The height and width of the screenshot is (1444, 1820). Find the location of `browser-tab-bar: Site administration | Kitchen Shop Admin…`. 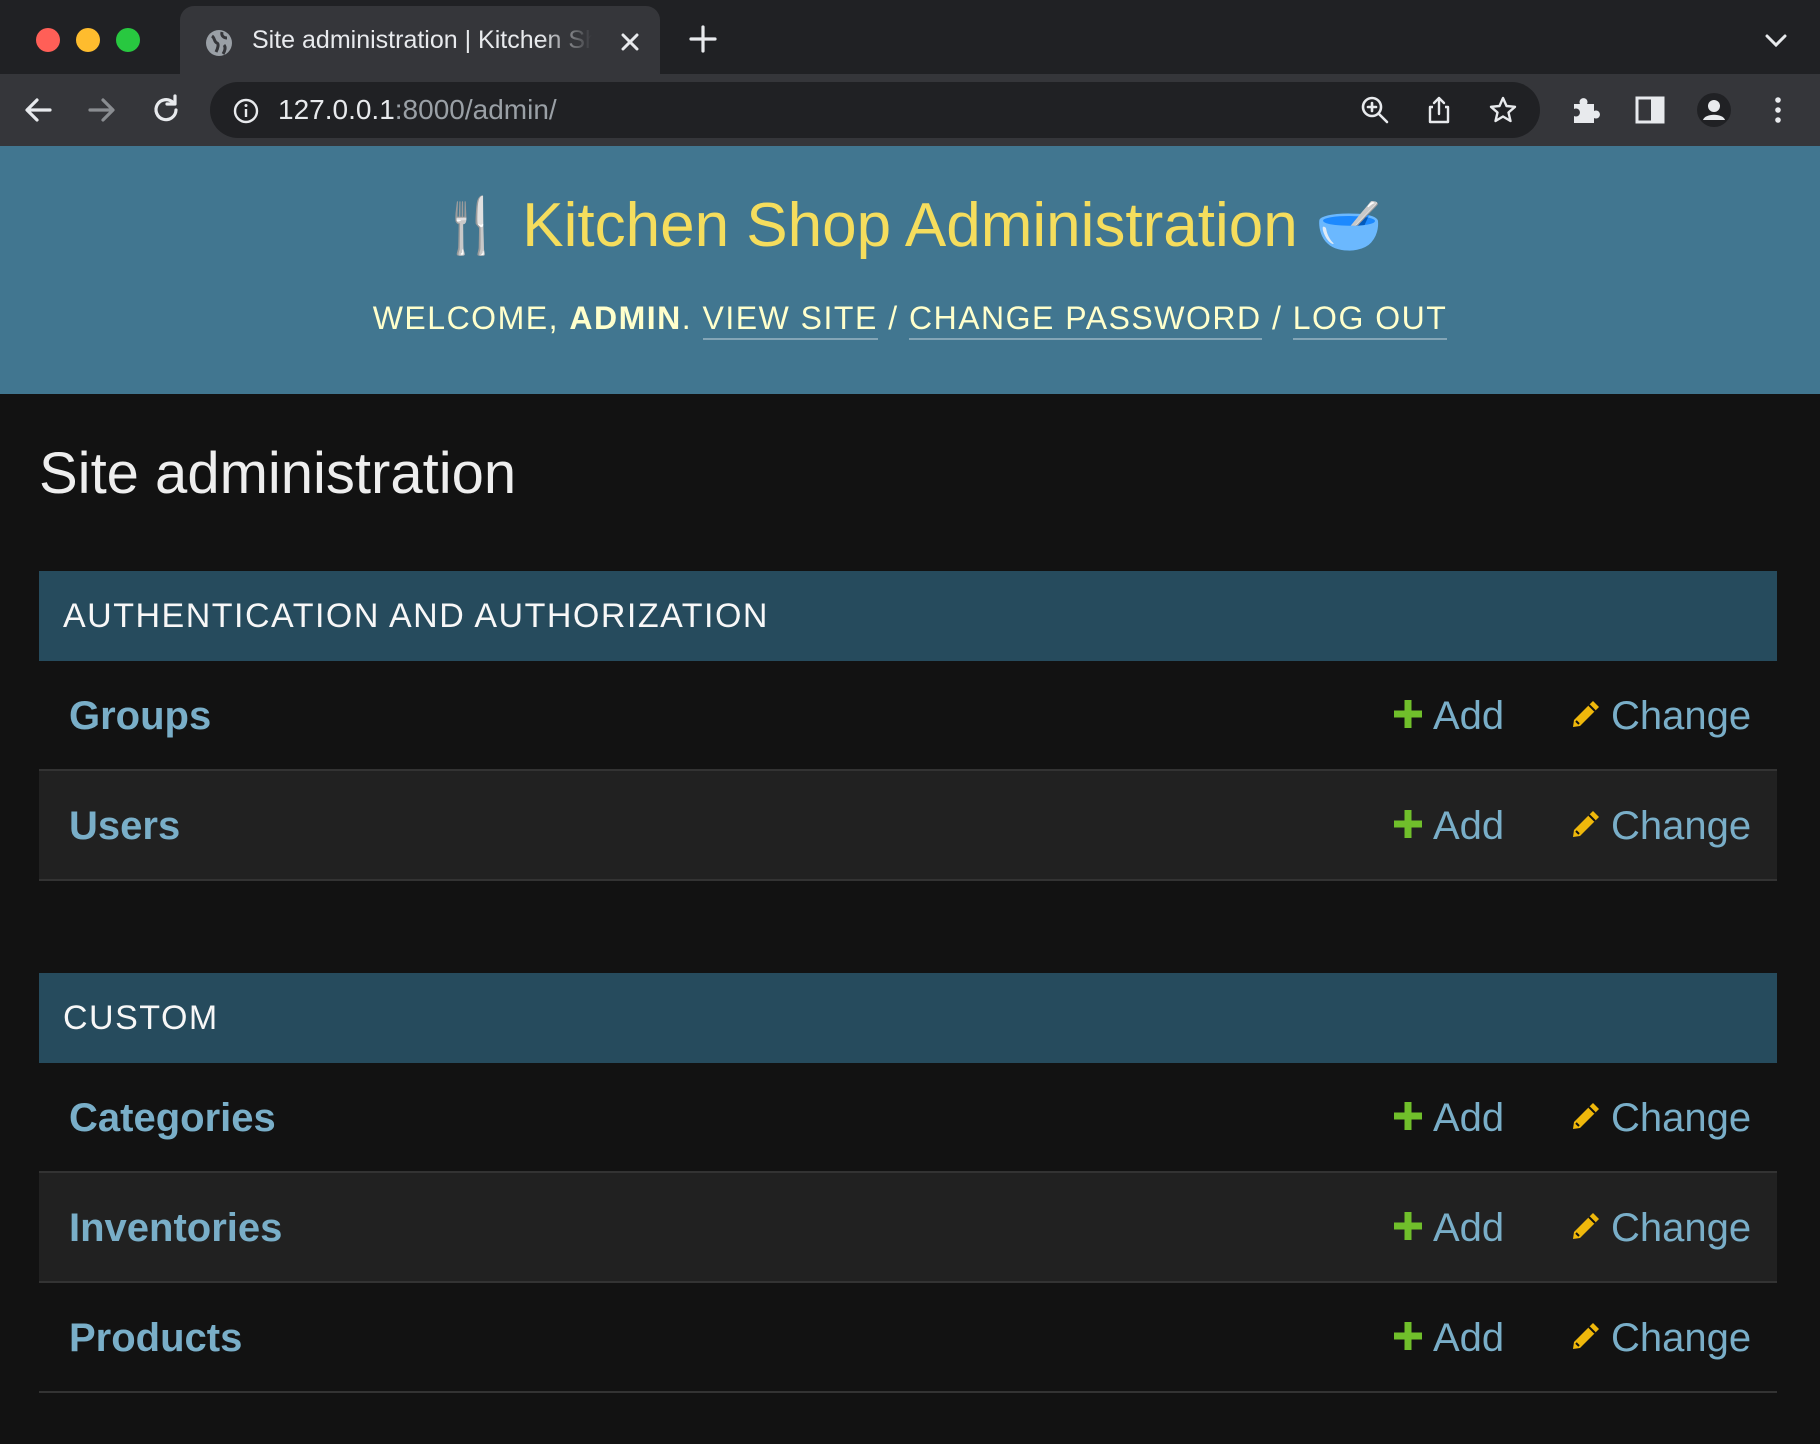

browser-tab-bar: Site administration | Kitchen Shop Admin… is located at coordinates (910, 37).